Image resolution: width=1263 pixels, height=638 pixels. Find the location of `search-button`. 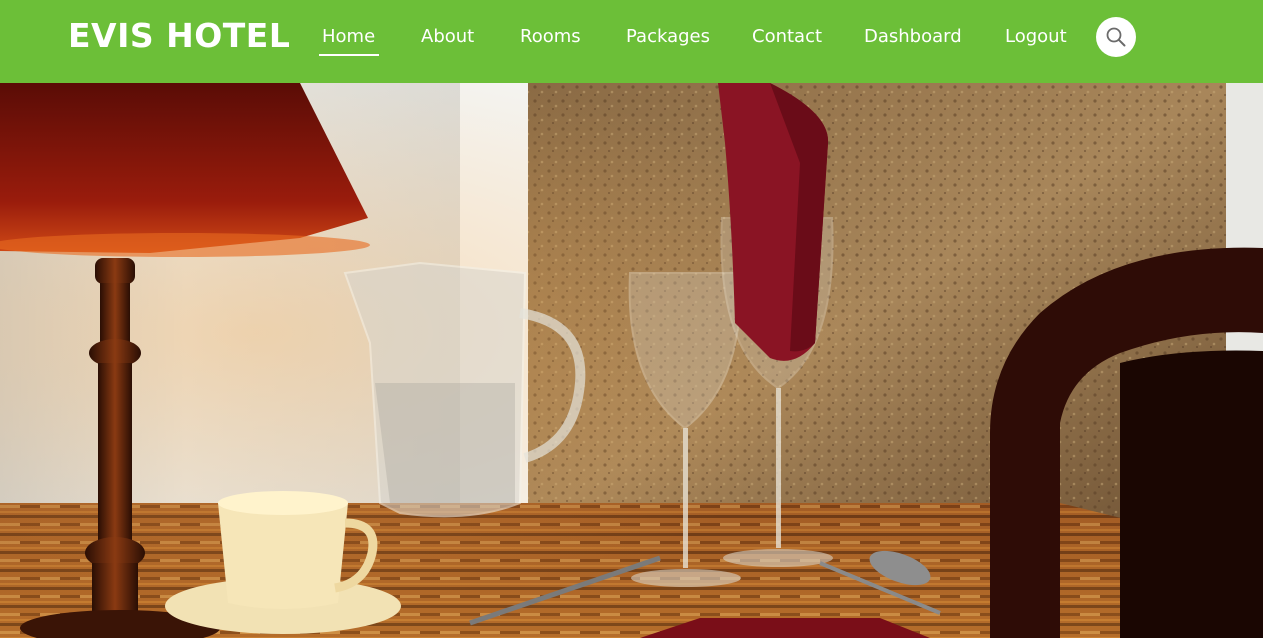

search-button is located at coordinates (1116, 37).